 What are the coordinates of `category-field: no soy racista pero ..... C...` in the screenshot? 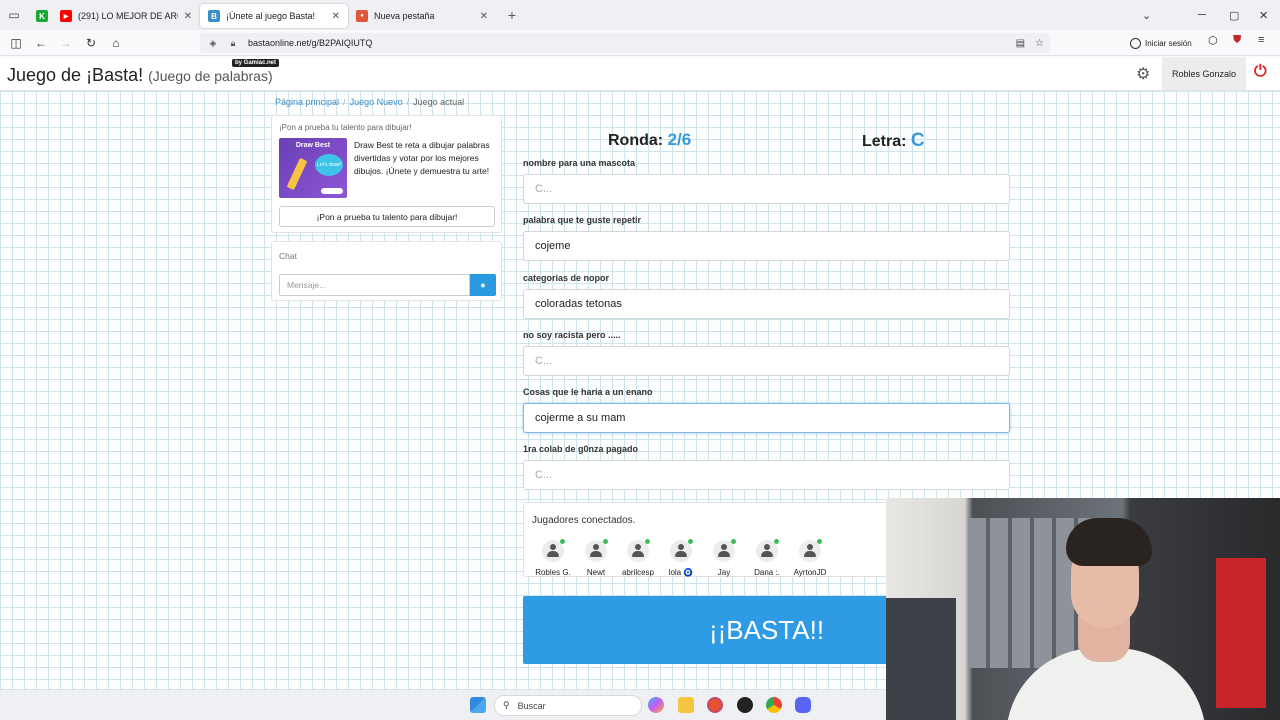 It's located at (766, 353).